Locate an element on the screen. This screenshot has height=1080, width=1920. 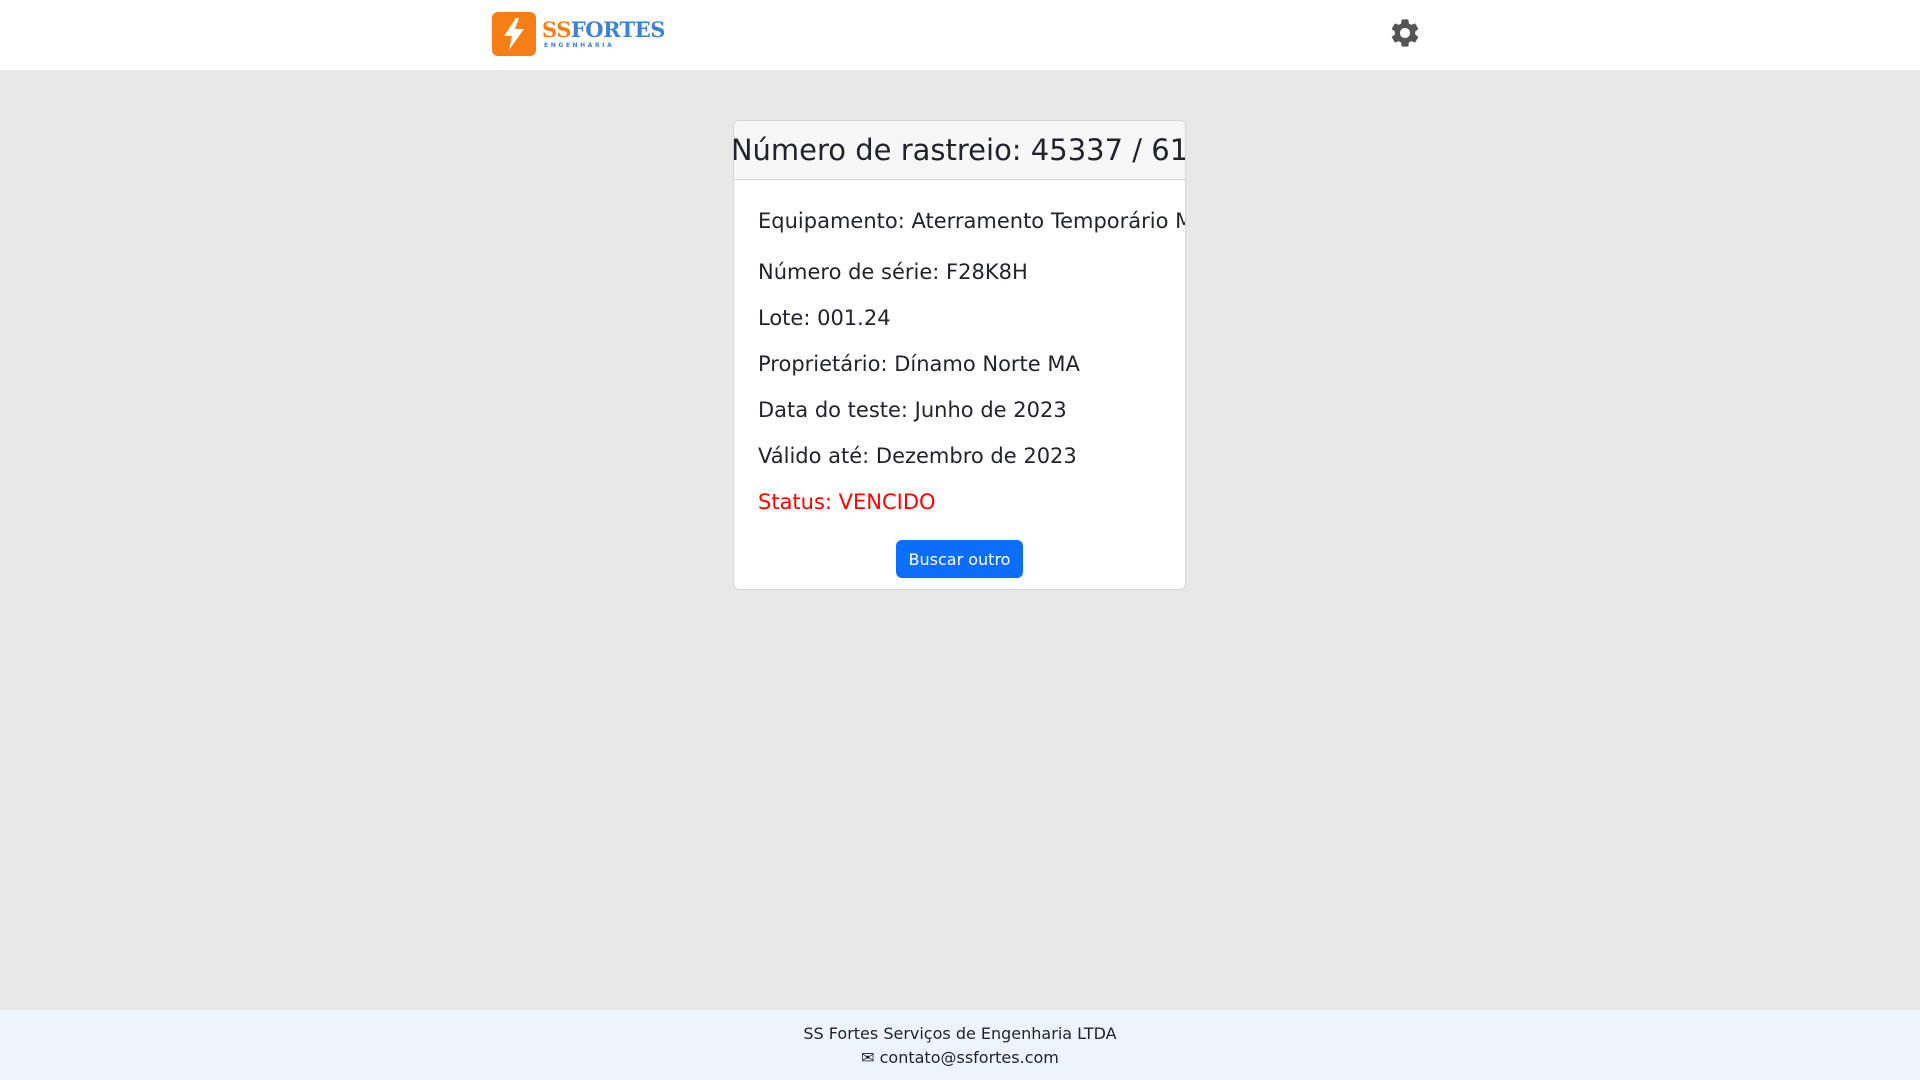
gear-icon is located at coordinates (1405, 35).